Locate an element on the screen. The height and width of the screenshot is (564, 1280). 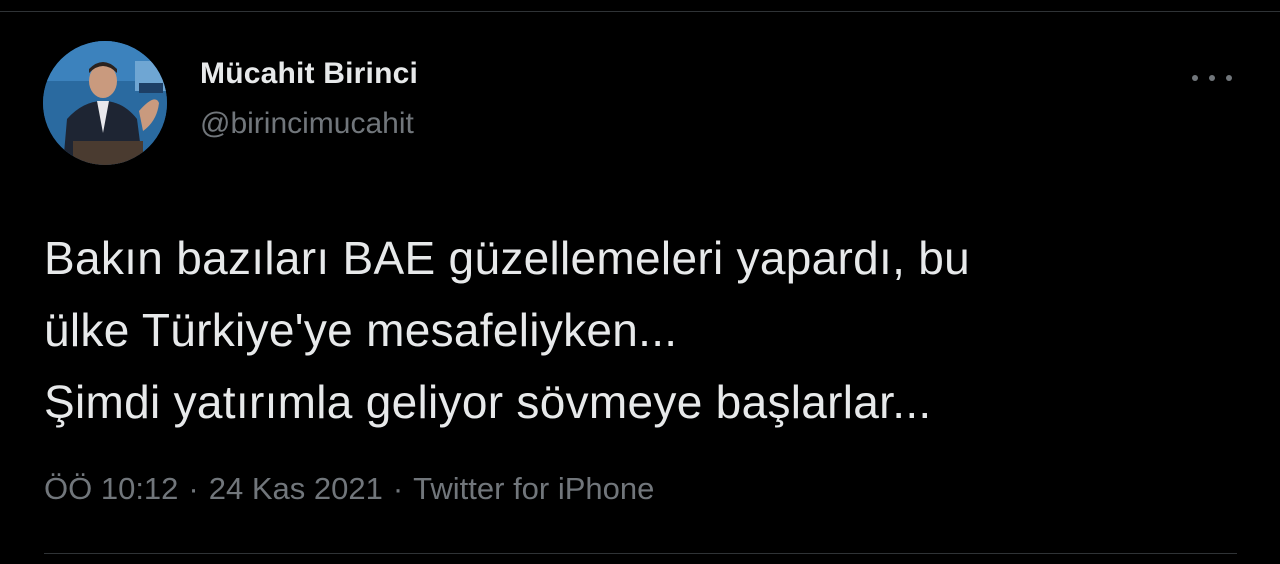
top-divider is located at coordinates (640, 6).